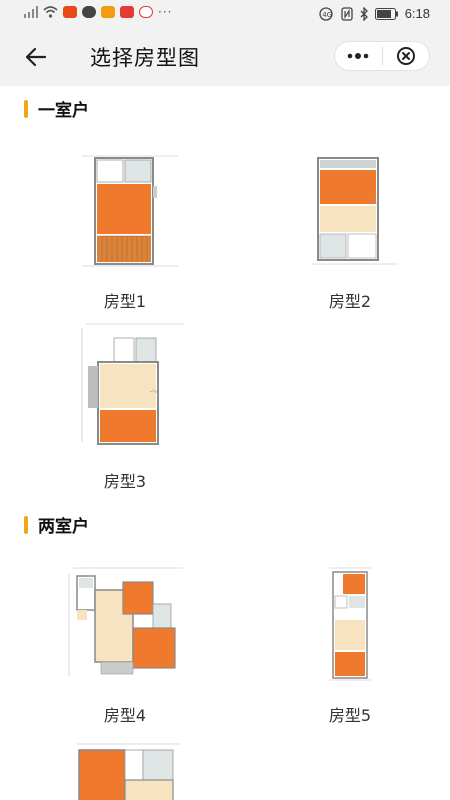 This screenshot has height=800, width=450. I want to click on bluetooth-icon, so click(364, 13).